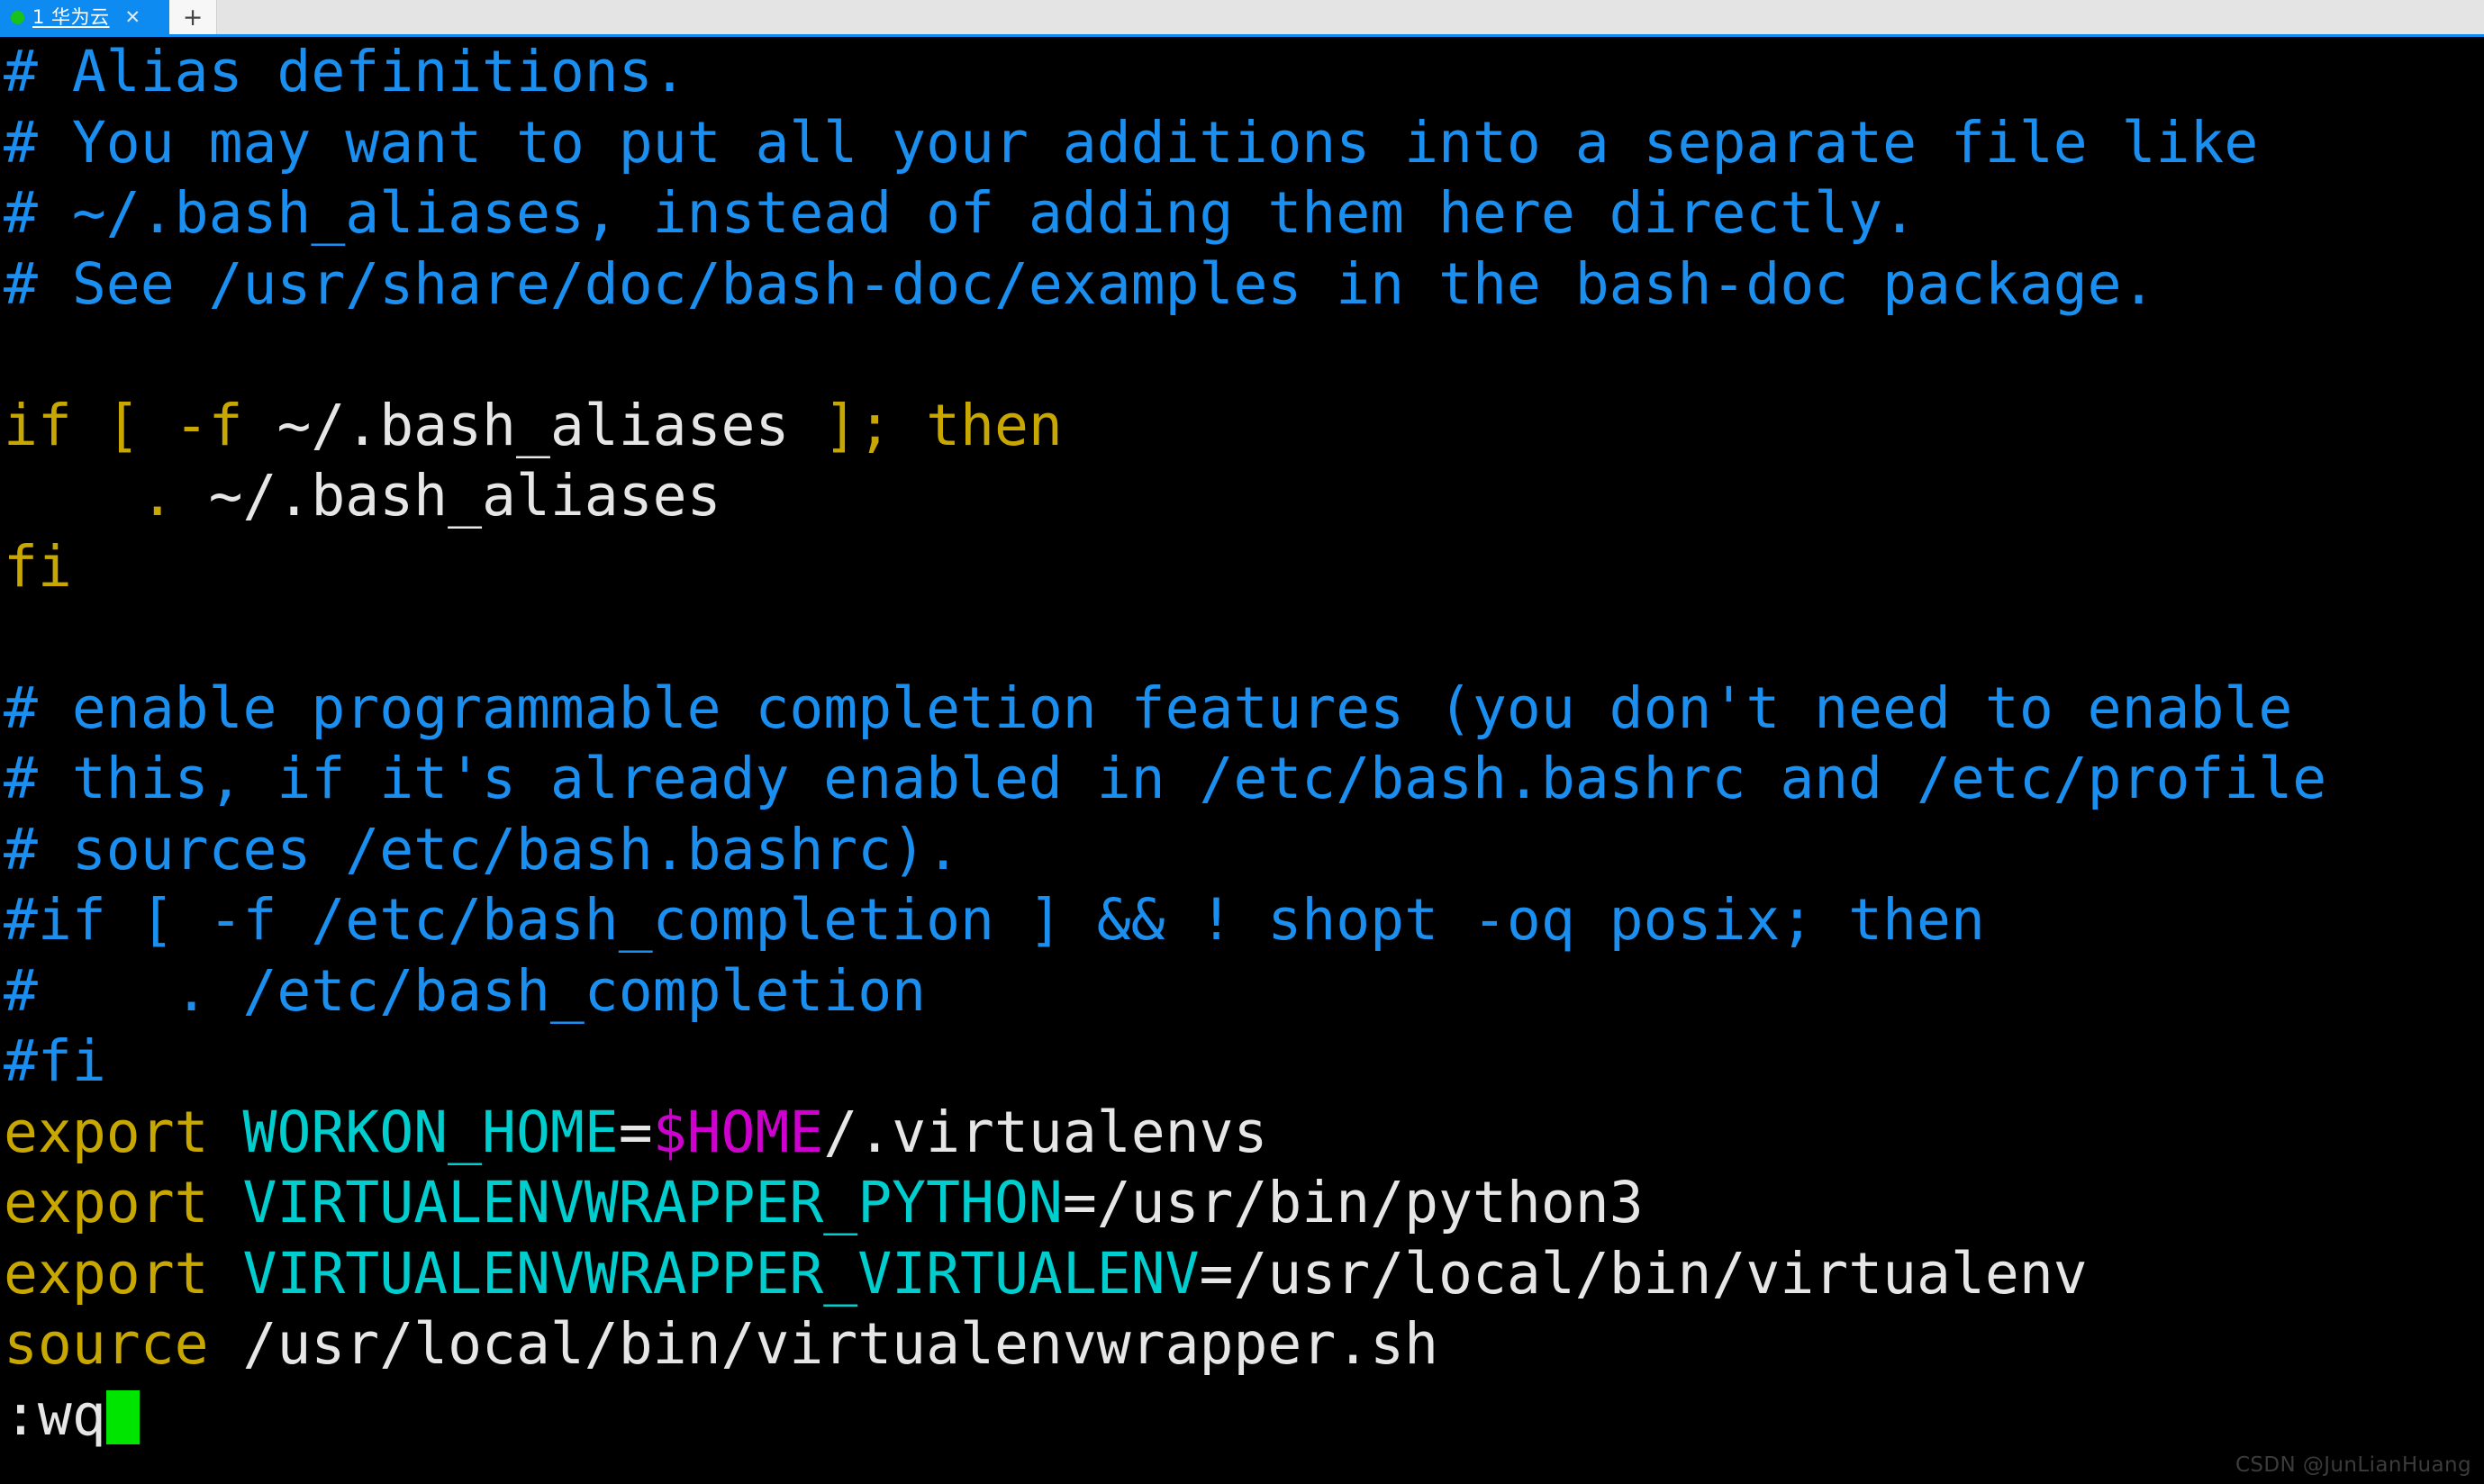 This screenshot has height=1484, width=2484. What do you see at coordinates (2353, 1465) in the screenshot?
I see `watermark-label: CSDN @JunLianHuang` at bounding box center [2353, 1465].